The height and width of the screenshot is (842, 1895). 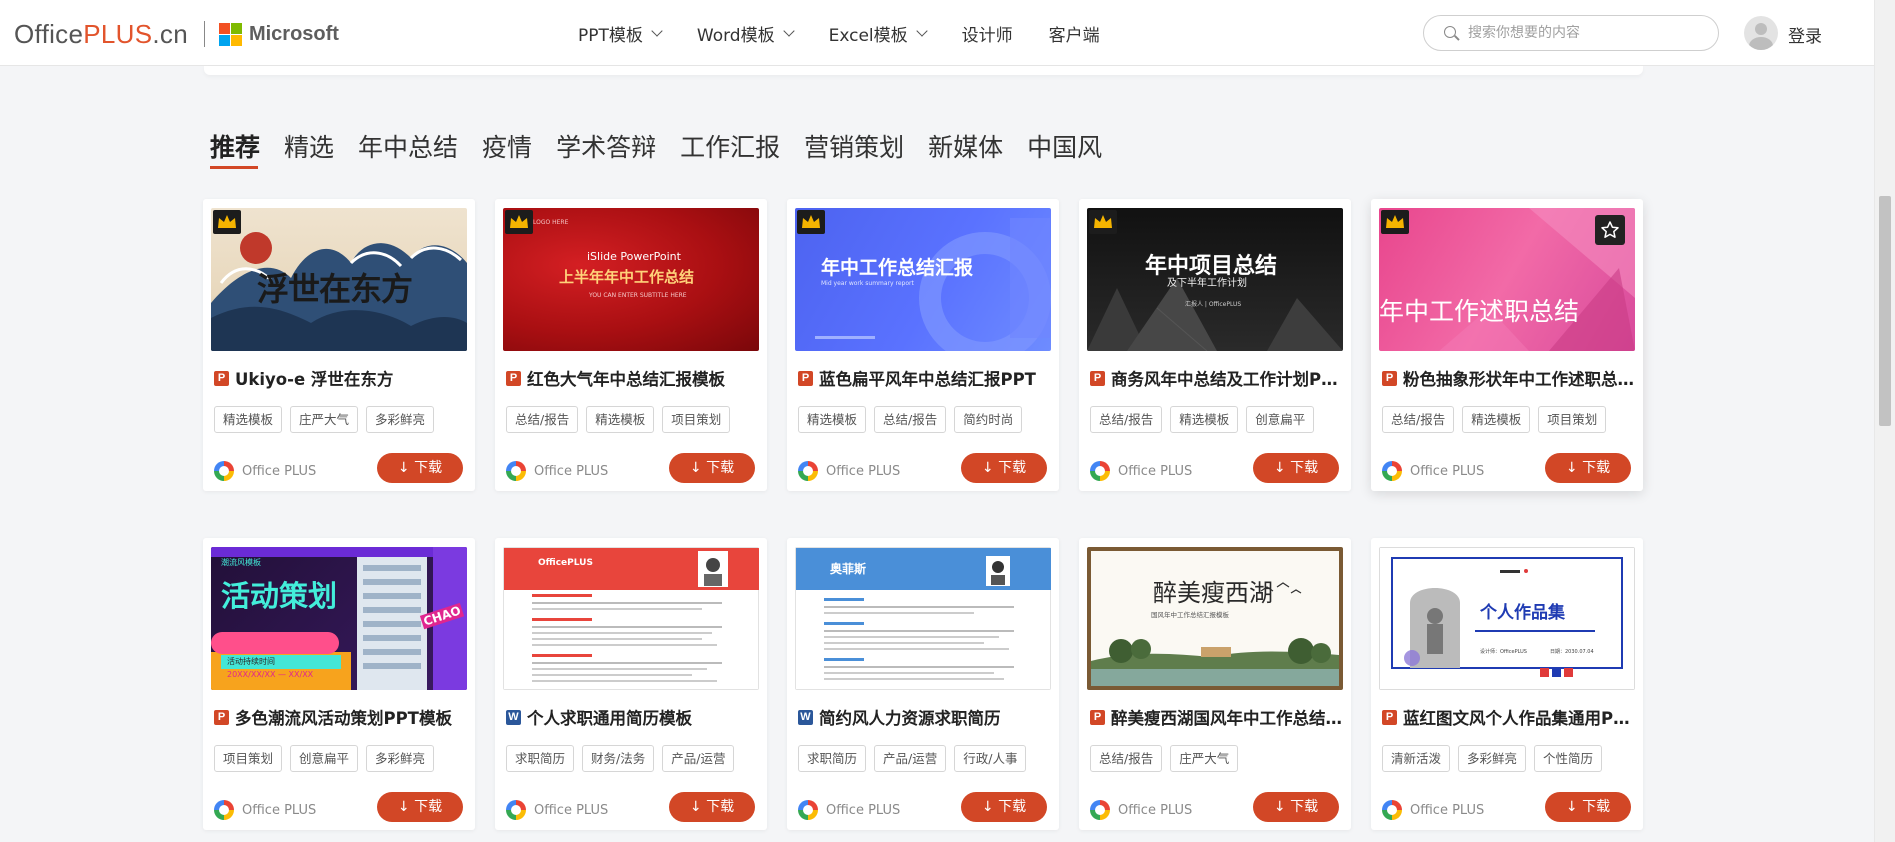 What do you see at coordinates (235, 148) in the screenshot?
I see `tab-recommended: 推荐` at bounding box center [235, 148].